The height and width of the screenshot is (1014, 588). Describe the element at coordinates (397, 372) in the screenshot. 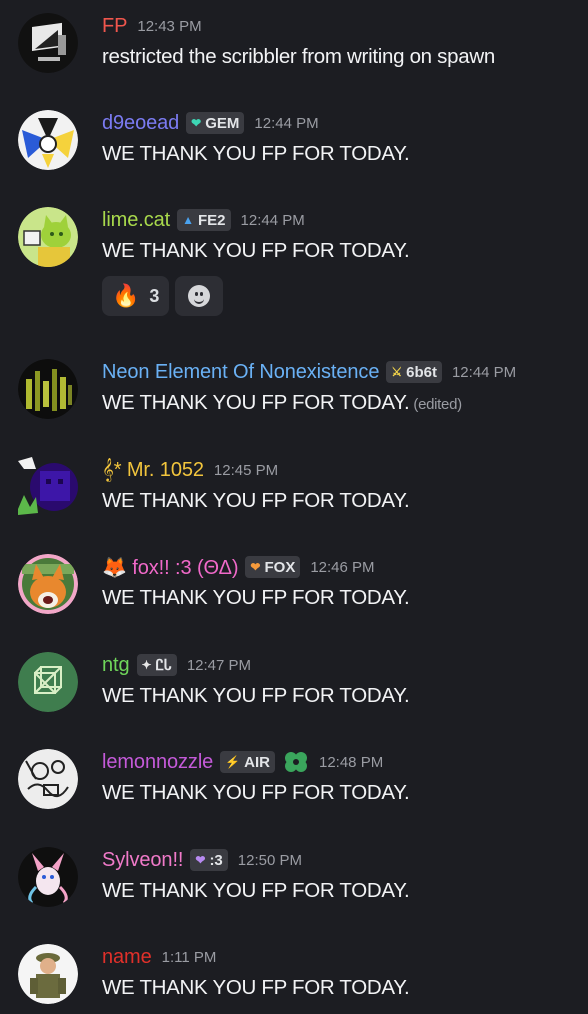

I see `sword-icon: ⚔` at that location.